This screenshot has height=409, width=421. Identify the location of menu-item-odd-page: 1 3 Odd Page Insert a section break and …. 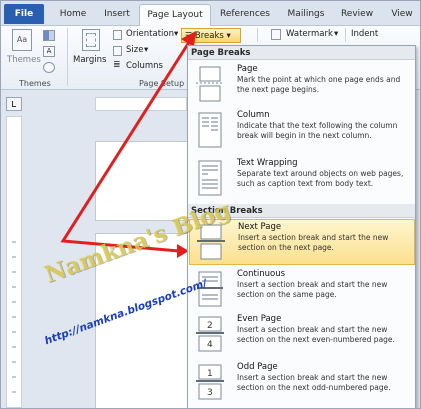
(302, 383).